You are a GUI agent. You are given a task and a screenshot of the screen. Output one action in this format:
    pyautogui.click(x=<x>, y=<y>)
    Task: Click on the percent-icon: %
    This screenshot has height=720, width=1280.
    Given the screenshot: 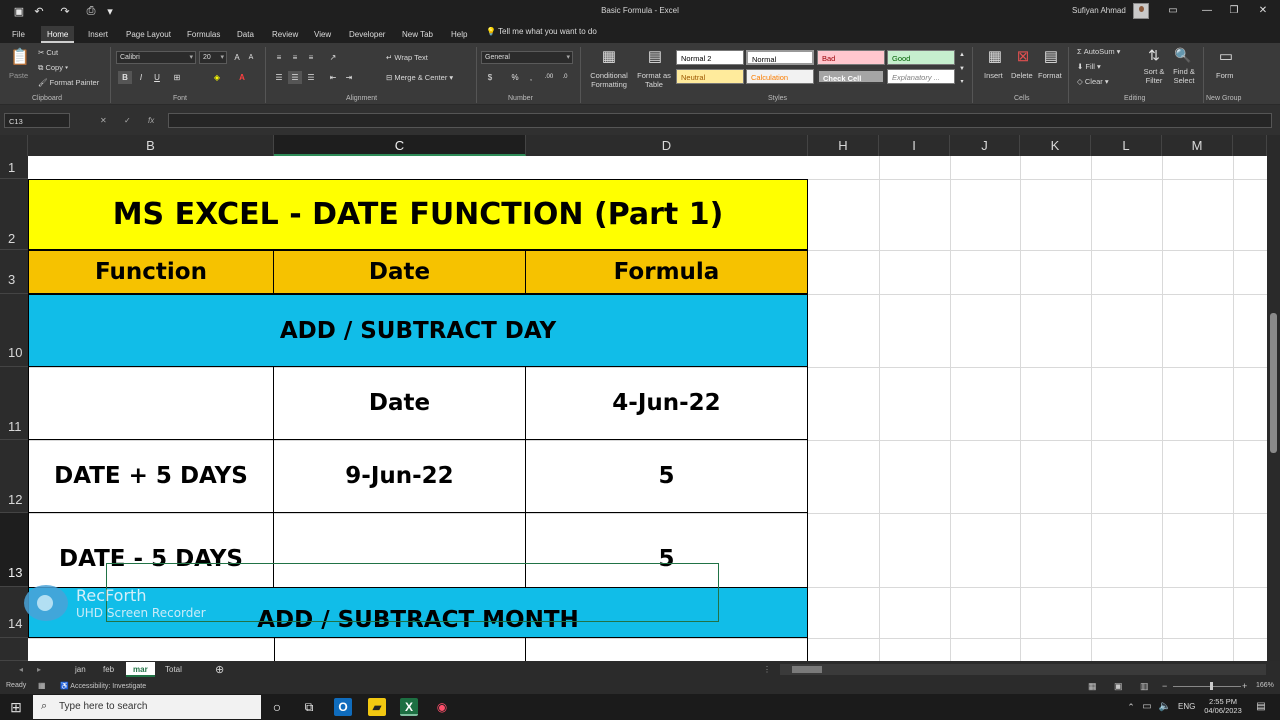 What is the action you would take?
    pyautogui.click(x=515, y=77)
    